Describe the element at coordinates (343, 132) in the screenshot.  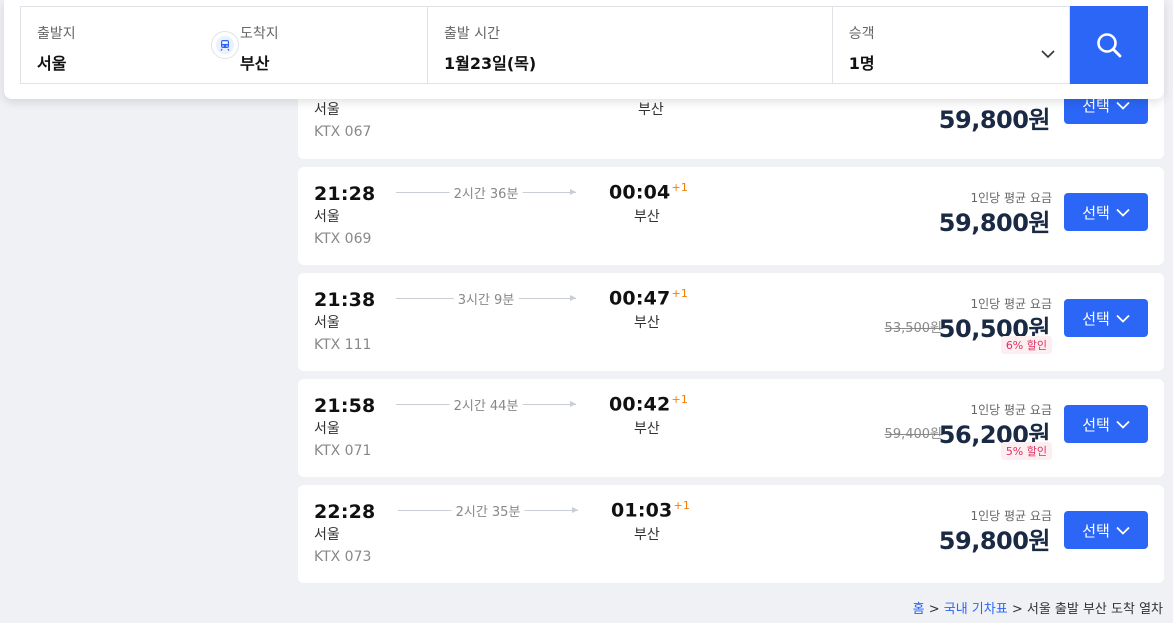
I see `train-number: KTX 067` at that location.